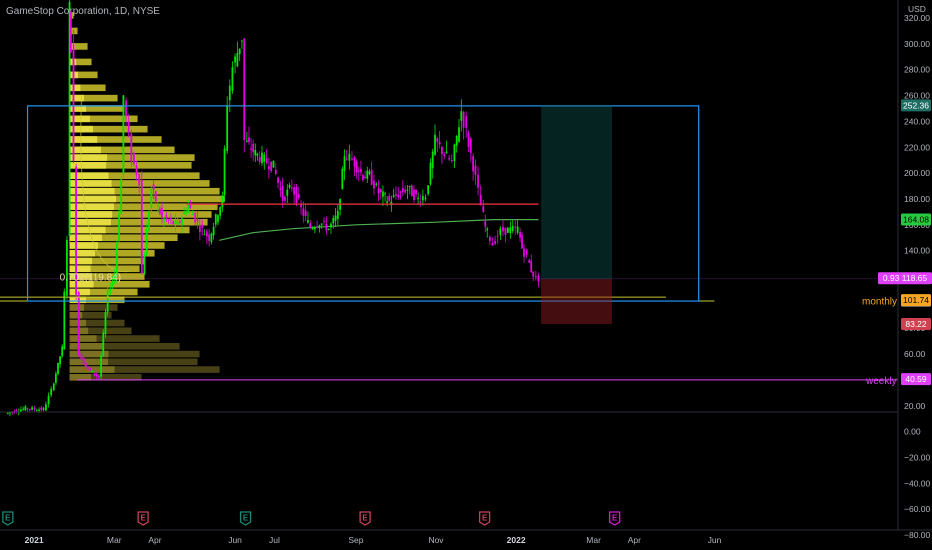 Image resolution: width=932 pixels, height=550 pixels. I want to click on y-tick-label: 140.00, so click(917, 251).